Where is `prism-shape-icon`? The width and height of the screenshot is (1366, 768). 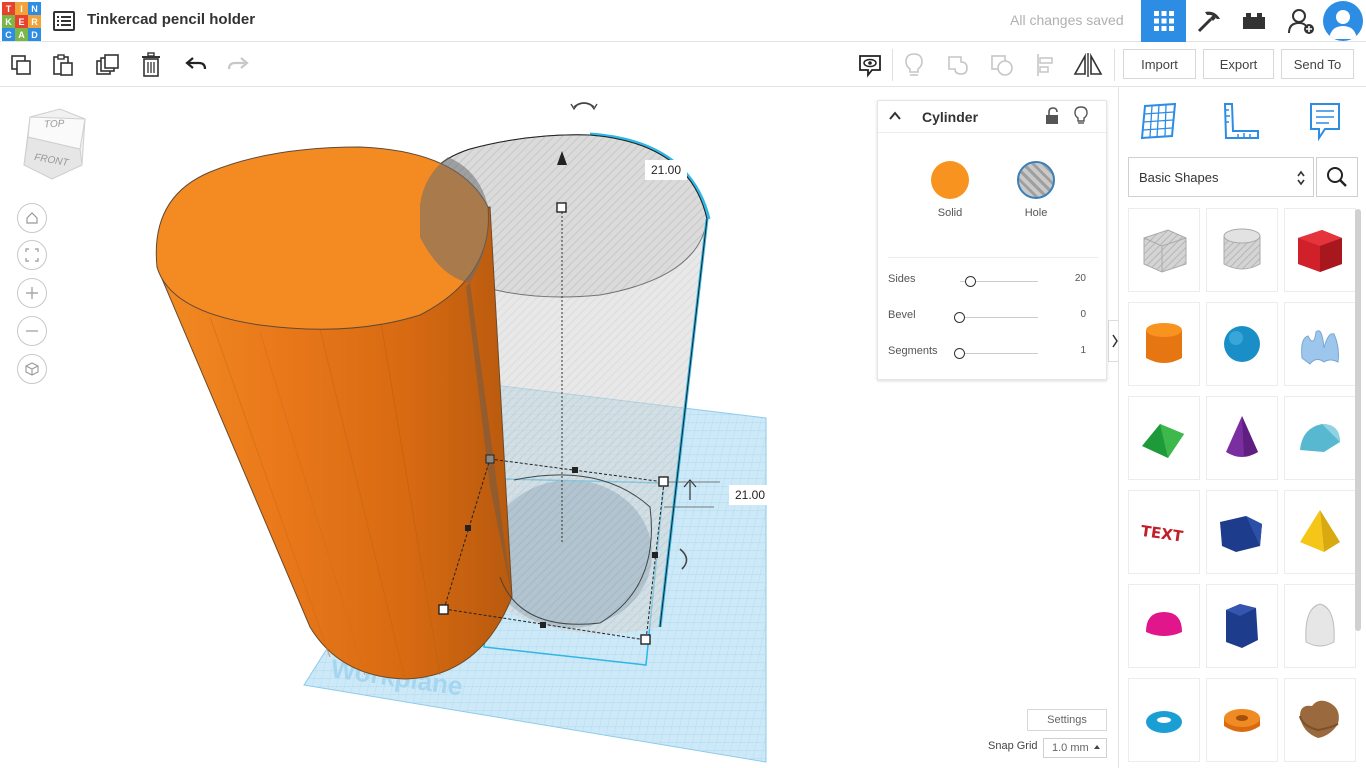 prism-shape-icon is located at coordinates (1241, 534).